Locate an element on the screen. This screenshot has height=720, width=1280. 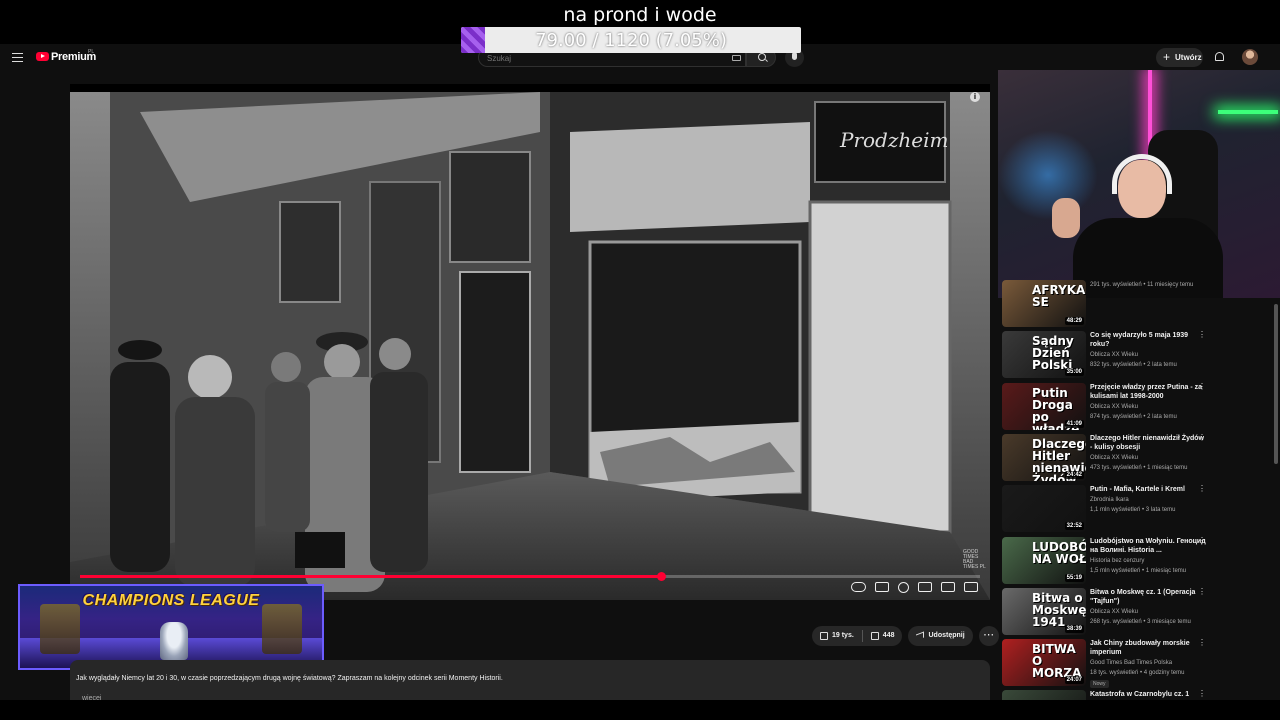
recommendation-thumbnail: LUDOBÓJSTWO NA WOŁ 55:19 is located at coordinates (1044, 560).